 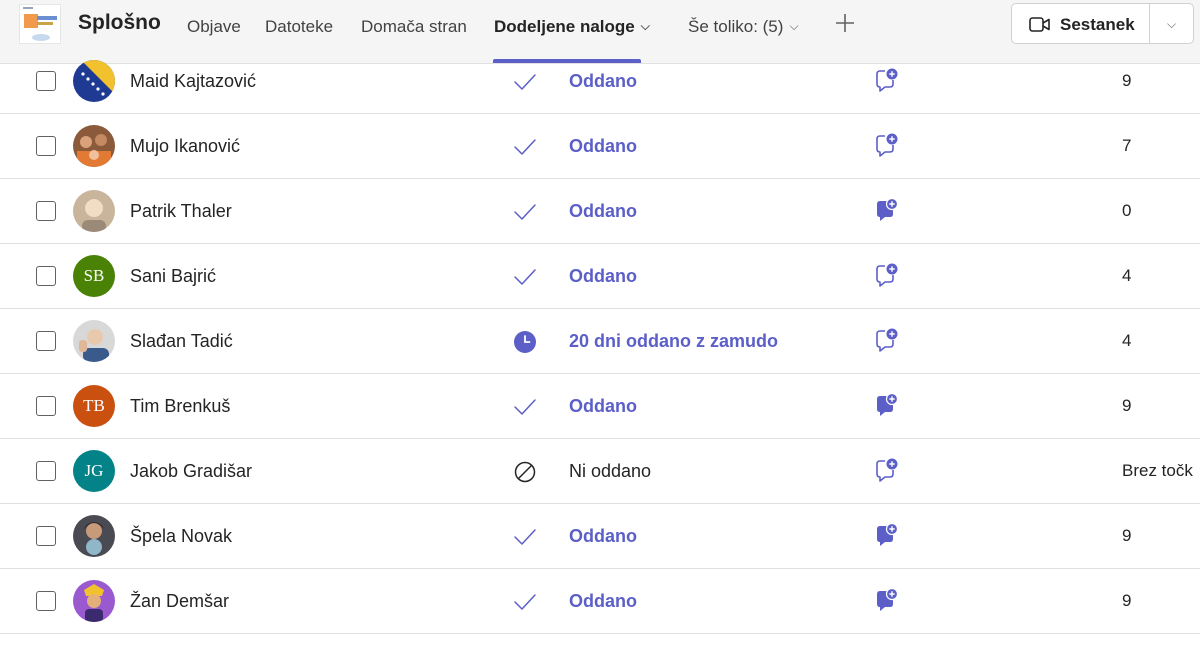 What do you see at coordinates (1039, 24) in the screenshot?
I see `video-camera-icon` at bounding box center [1039, 24].